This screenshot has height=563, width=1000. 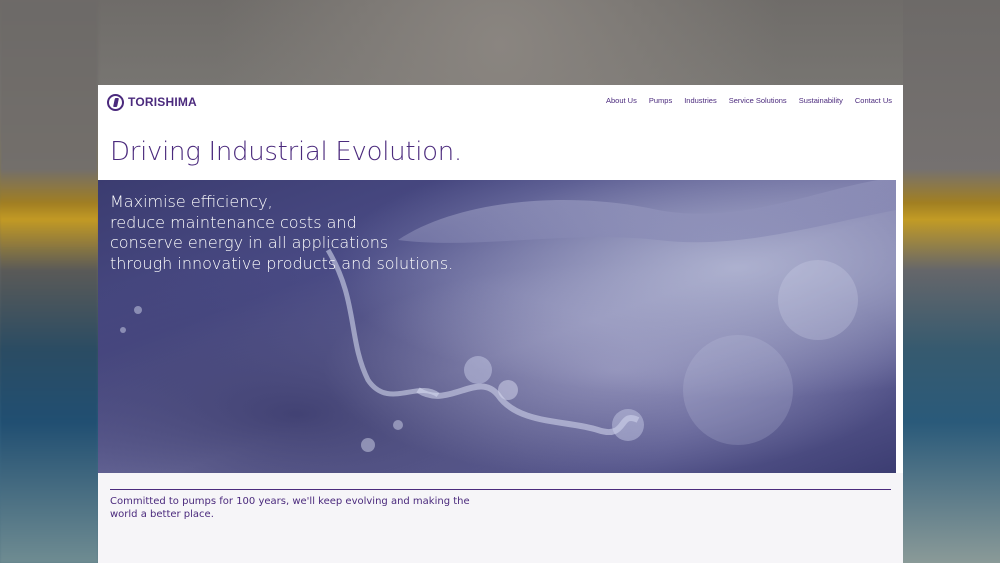 I want to click on nav-industries: Industries, so click(x=700, y=100).